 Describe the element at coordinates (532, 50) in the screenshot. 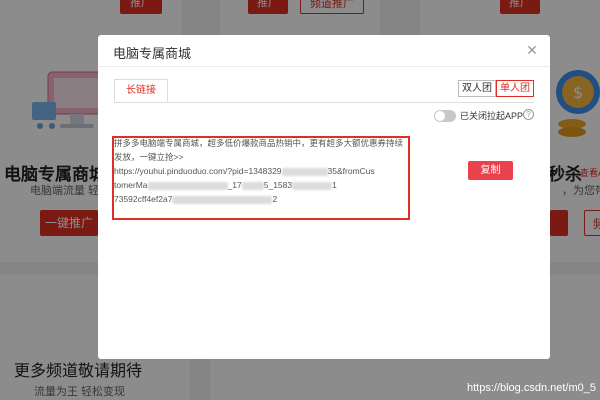

I see `close-icon: ✕` at that location.